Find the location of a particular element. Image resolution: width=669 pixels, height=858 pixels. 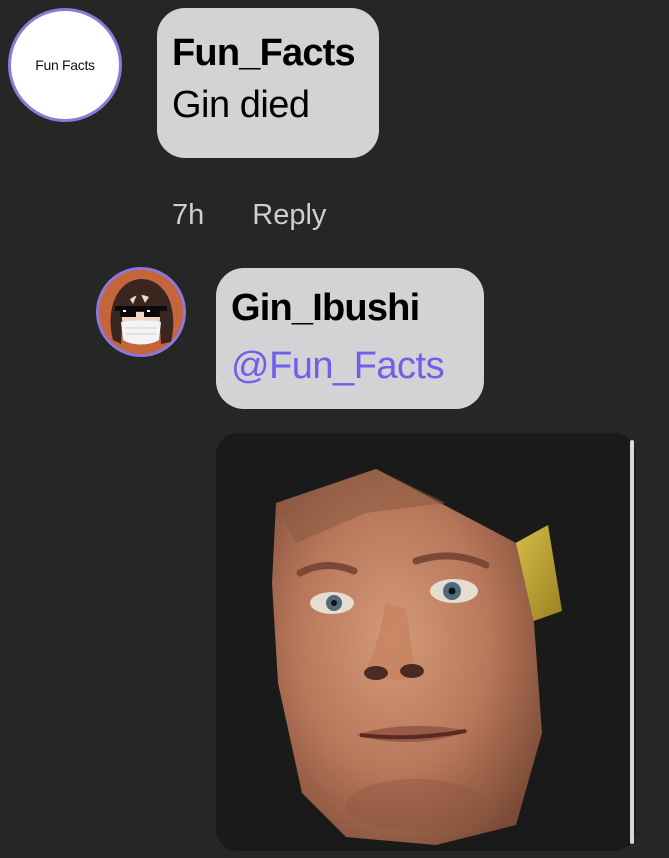

gin-ibushi-avatar is located at coordinates (141, 312).